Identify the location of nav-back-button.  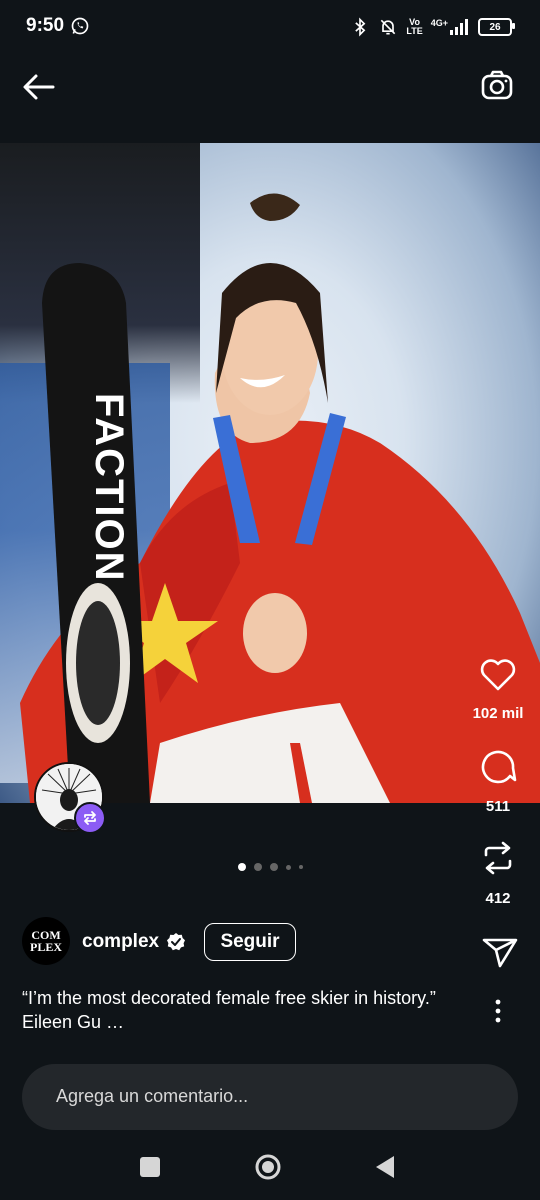
(385, 1167).